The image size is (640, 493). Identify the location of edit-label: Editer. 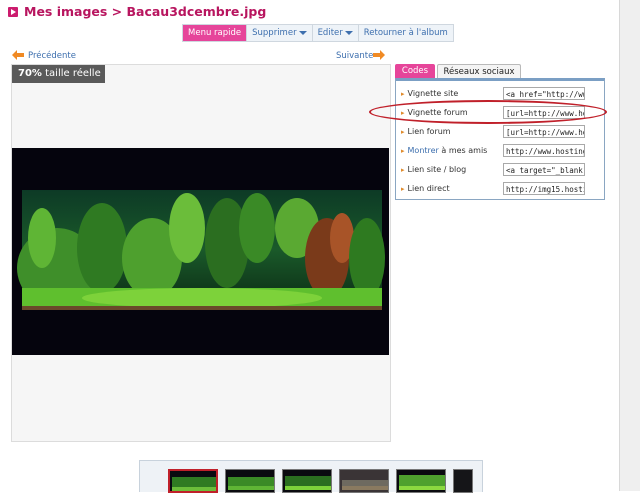
(330, 33).